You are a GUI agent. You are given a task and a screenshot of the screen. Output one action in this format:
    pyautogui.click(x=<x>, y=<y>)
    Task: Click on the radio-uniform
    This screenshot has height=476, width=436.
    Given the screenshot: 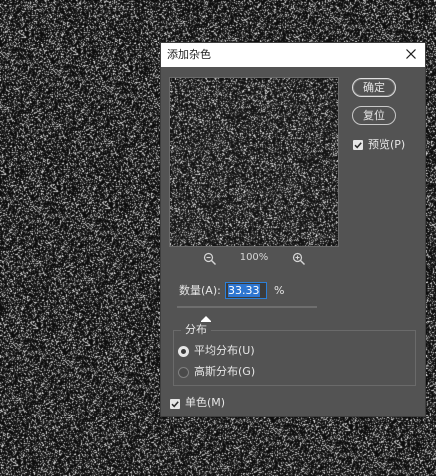 What is the action you would take?
    pyautogui.click(x=183, y=351)
    